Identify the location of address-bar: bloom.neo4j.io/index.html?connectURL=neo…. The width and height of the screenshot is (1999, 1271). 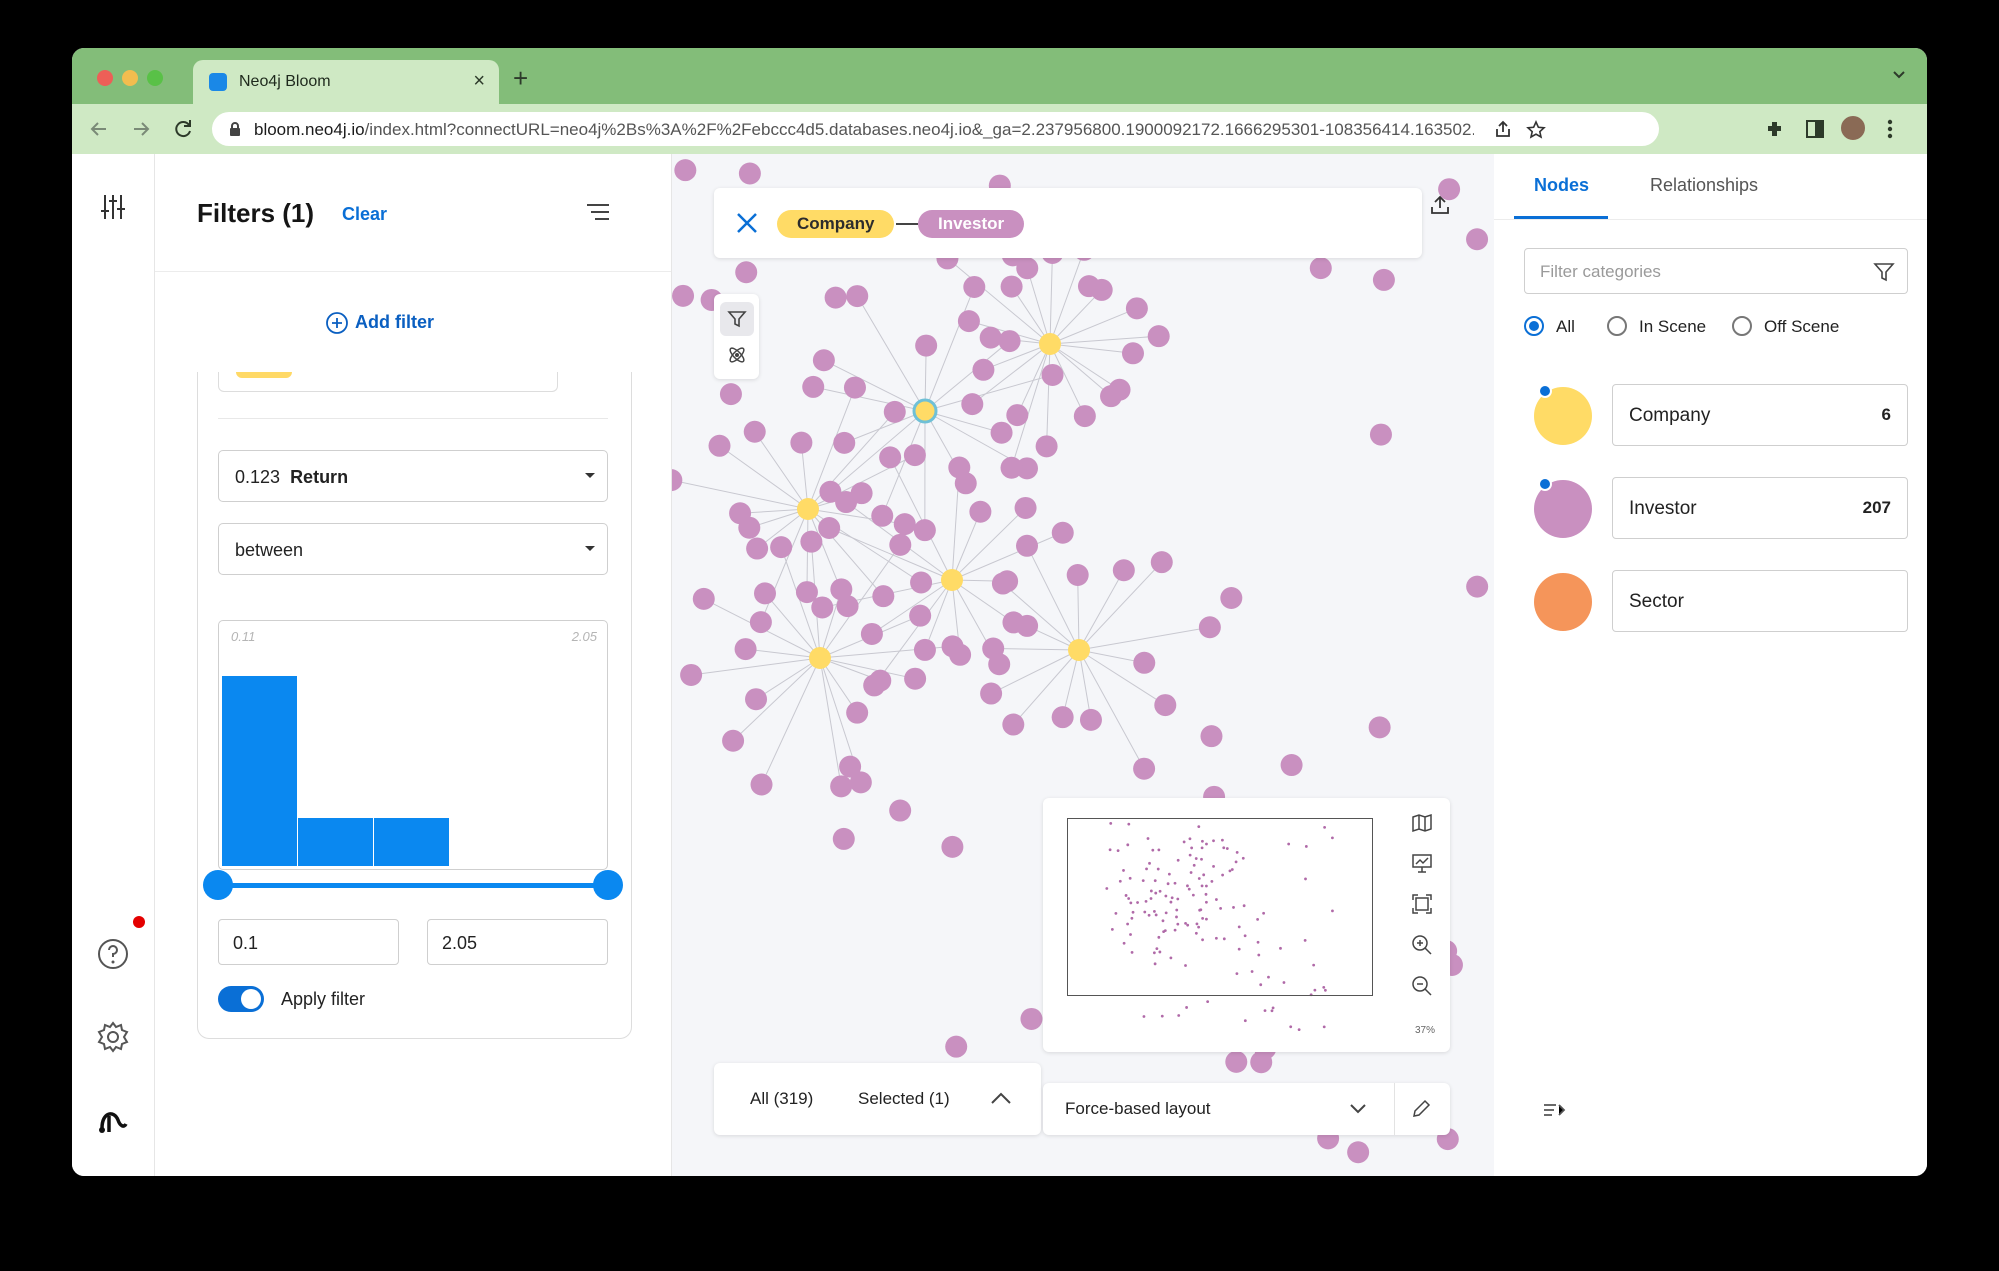
(935, 129).